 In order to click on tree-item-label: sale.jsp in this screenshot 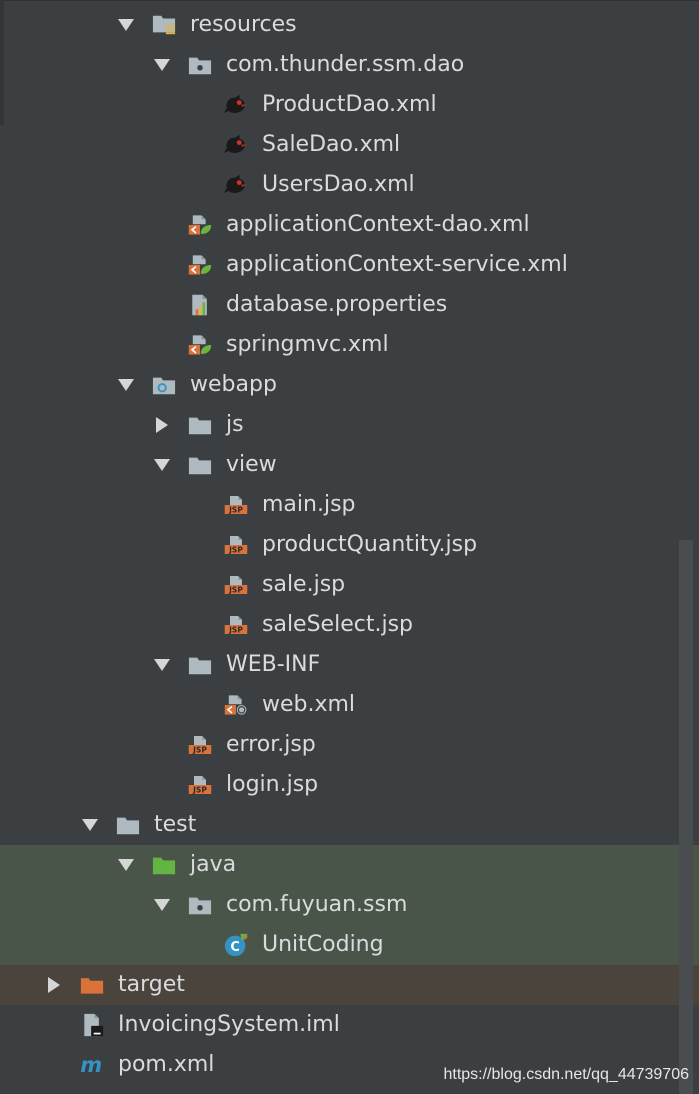, I will do `click(304, 584)`.